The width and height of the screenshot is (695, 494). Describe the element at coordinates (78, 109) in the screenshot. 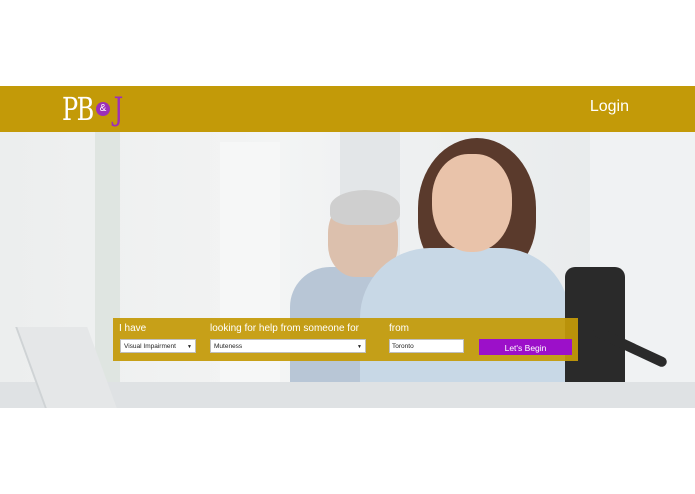

I see `logo-pb-text: PB` at that location.